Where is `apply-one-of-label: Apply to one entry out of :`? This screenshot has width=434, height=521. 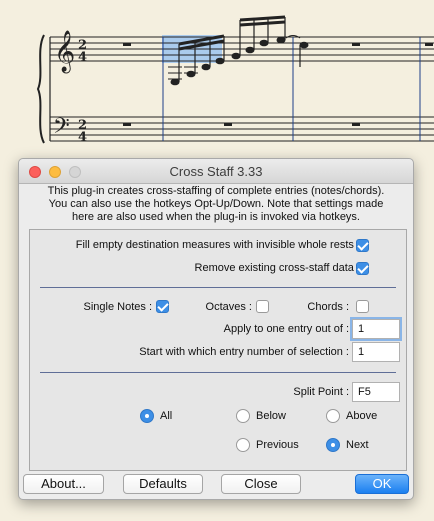
apply-one-of-label: Apply to one entry out of : is located at coordinates (286, 329).